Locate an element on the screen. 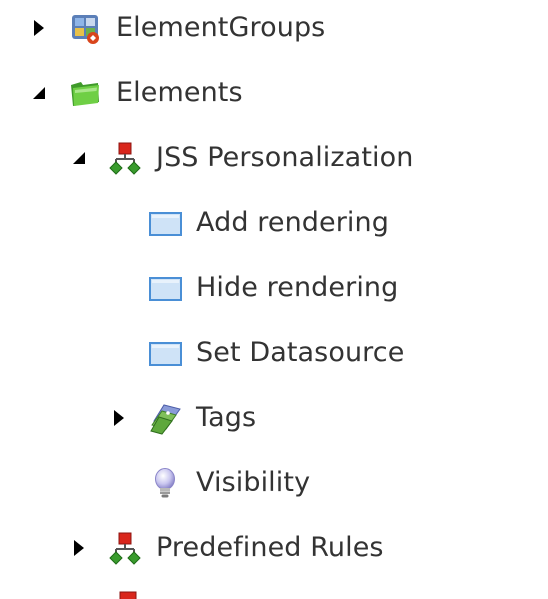  green-folder-icon is located at coordinates (85, 93).